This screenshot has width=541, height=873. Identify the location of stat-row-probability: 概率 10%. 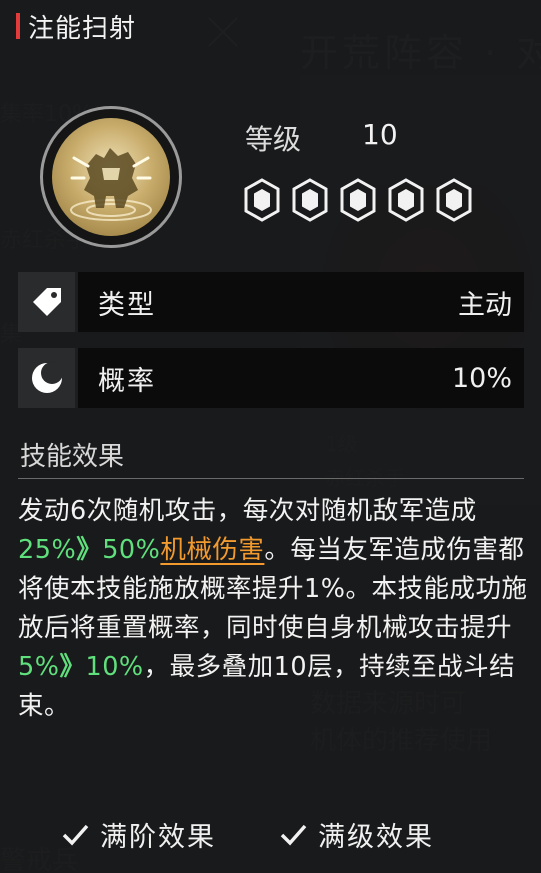
(271, 378).